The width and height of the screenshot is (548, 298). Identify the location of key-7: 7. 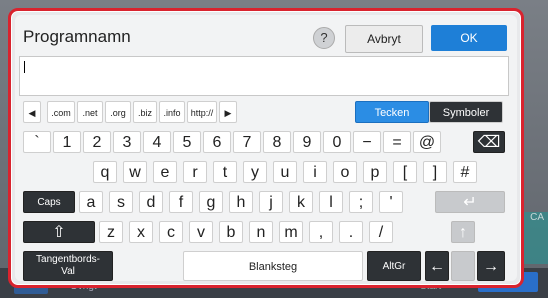
(247, 142).